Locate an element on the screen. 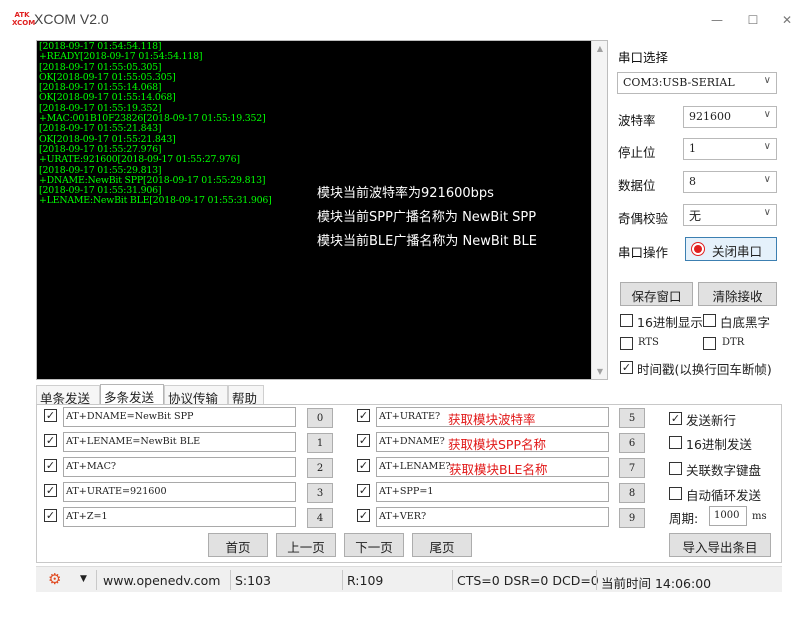 The height and width of the screenshot is (622, 809). port-select-label: 串口选择 is located at coordinates (643, 57).